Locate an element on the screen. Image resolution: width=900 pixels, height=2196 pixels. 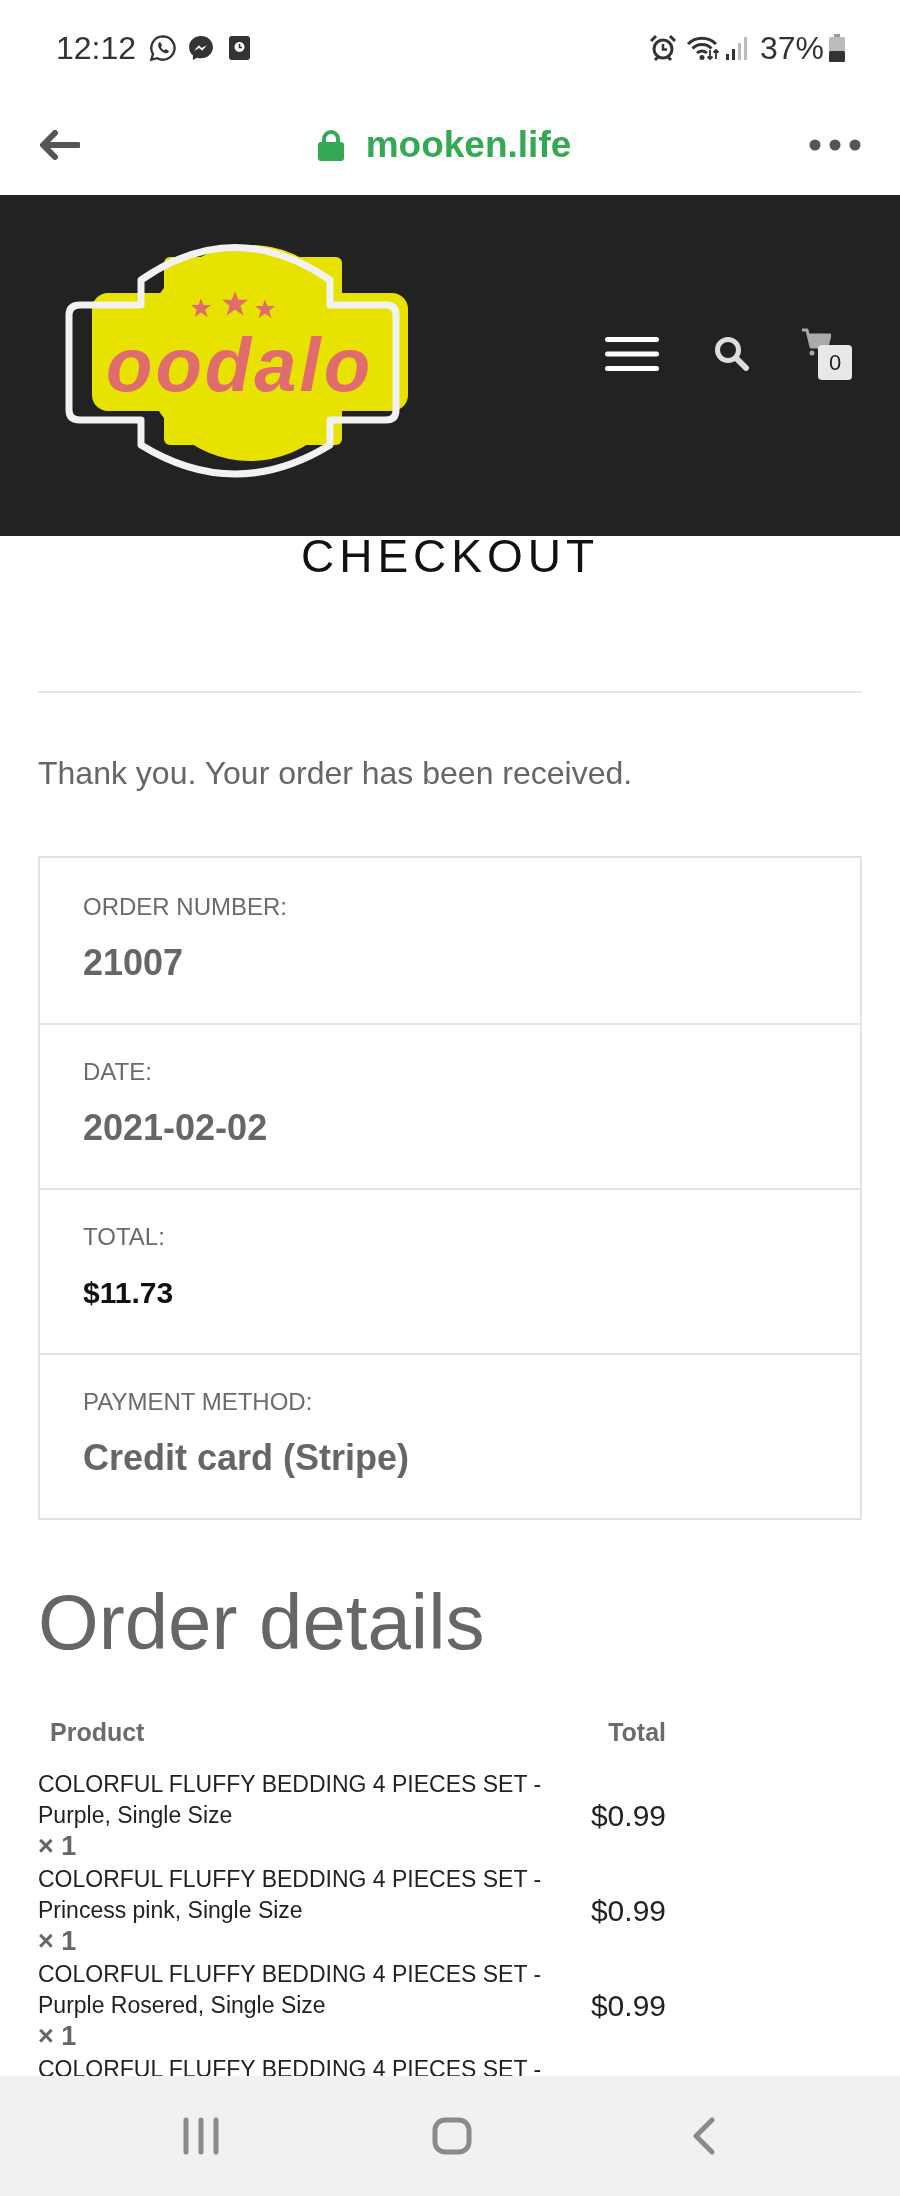
home-icon is located at coordinates (452, 2136).